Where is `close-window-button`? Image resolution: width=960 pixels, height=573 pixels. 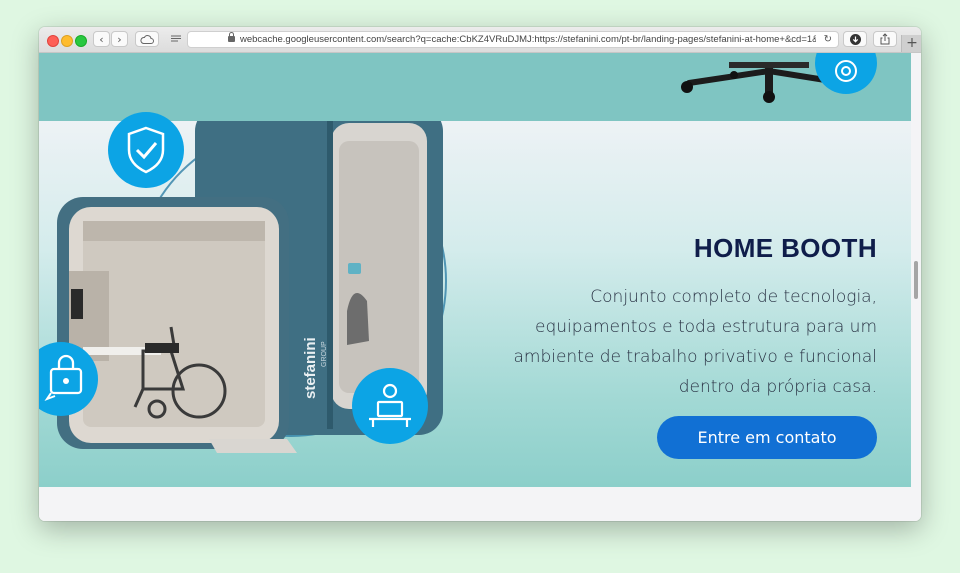
close-window-button is located at coordinates (53, 41).